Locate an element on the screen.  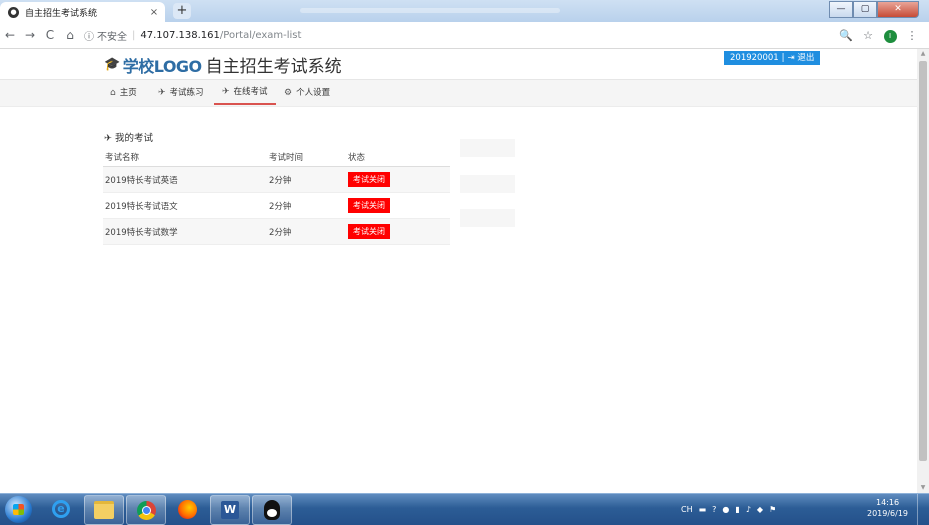
ie-icon: e is located at coordinates (61, 509).